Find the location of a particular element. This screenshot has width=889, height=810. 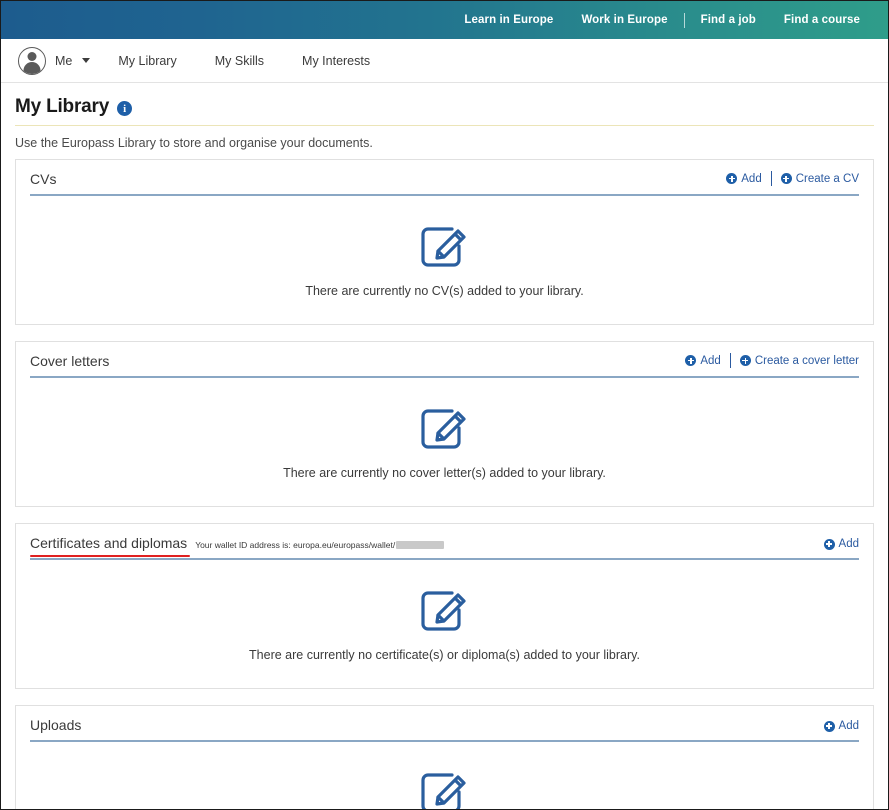

top-nav-link-find-a-job: Find a job is located at coordinates (728, 20).